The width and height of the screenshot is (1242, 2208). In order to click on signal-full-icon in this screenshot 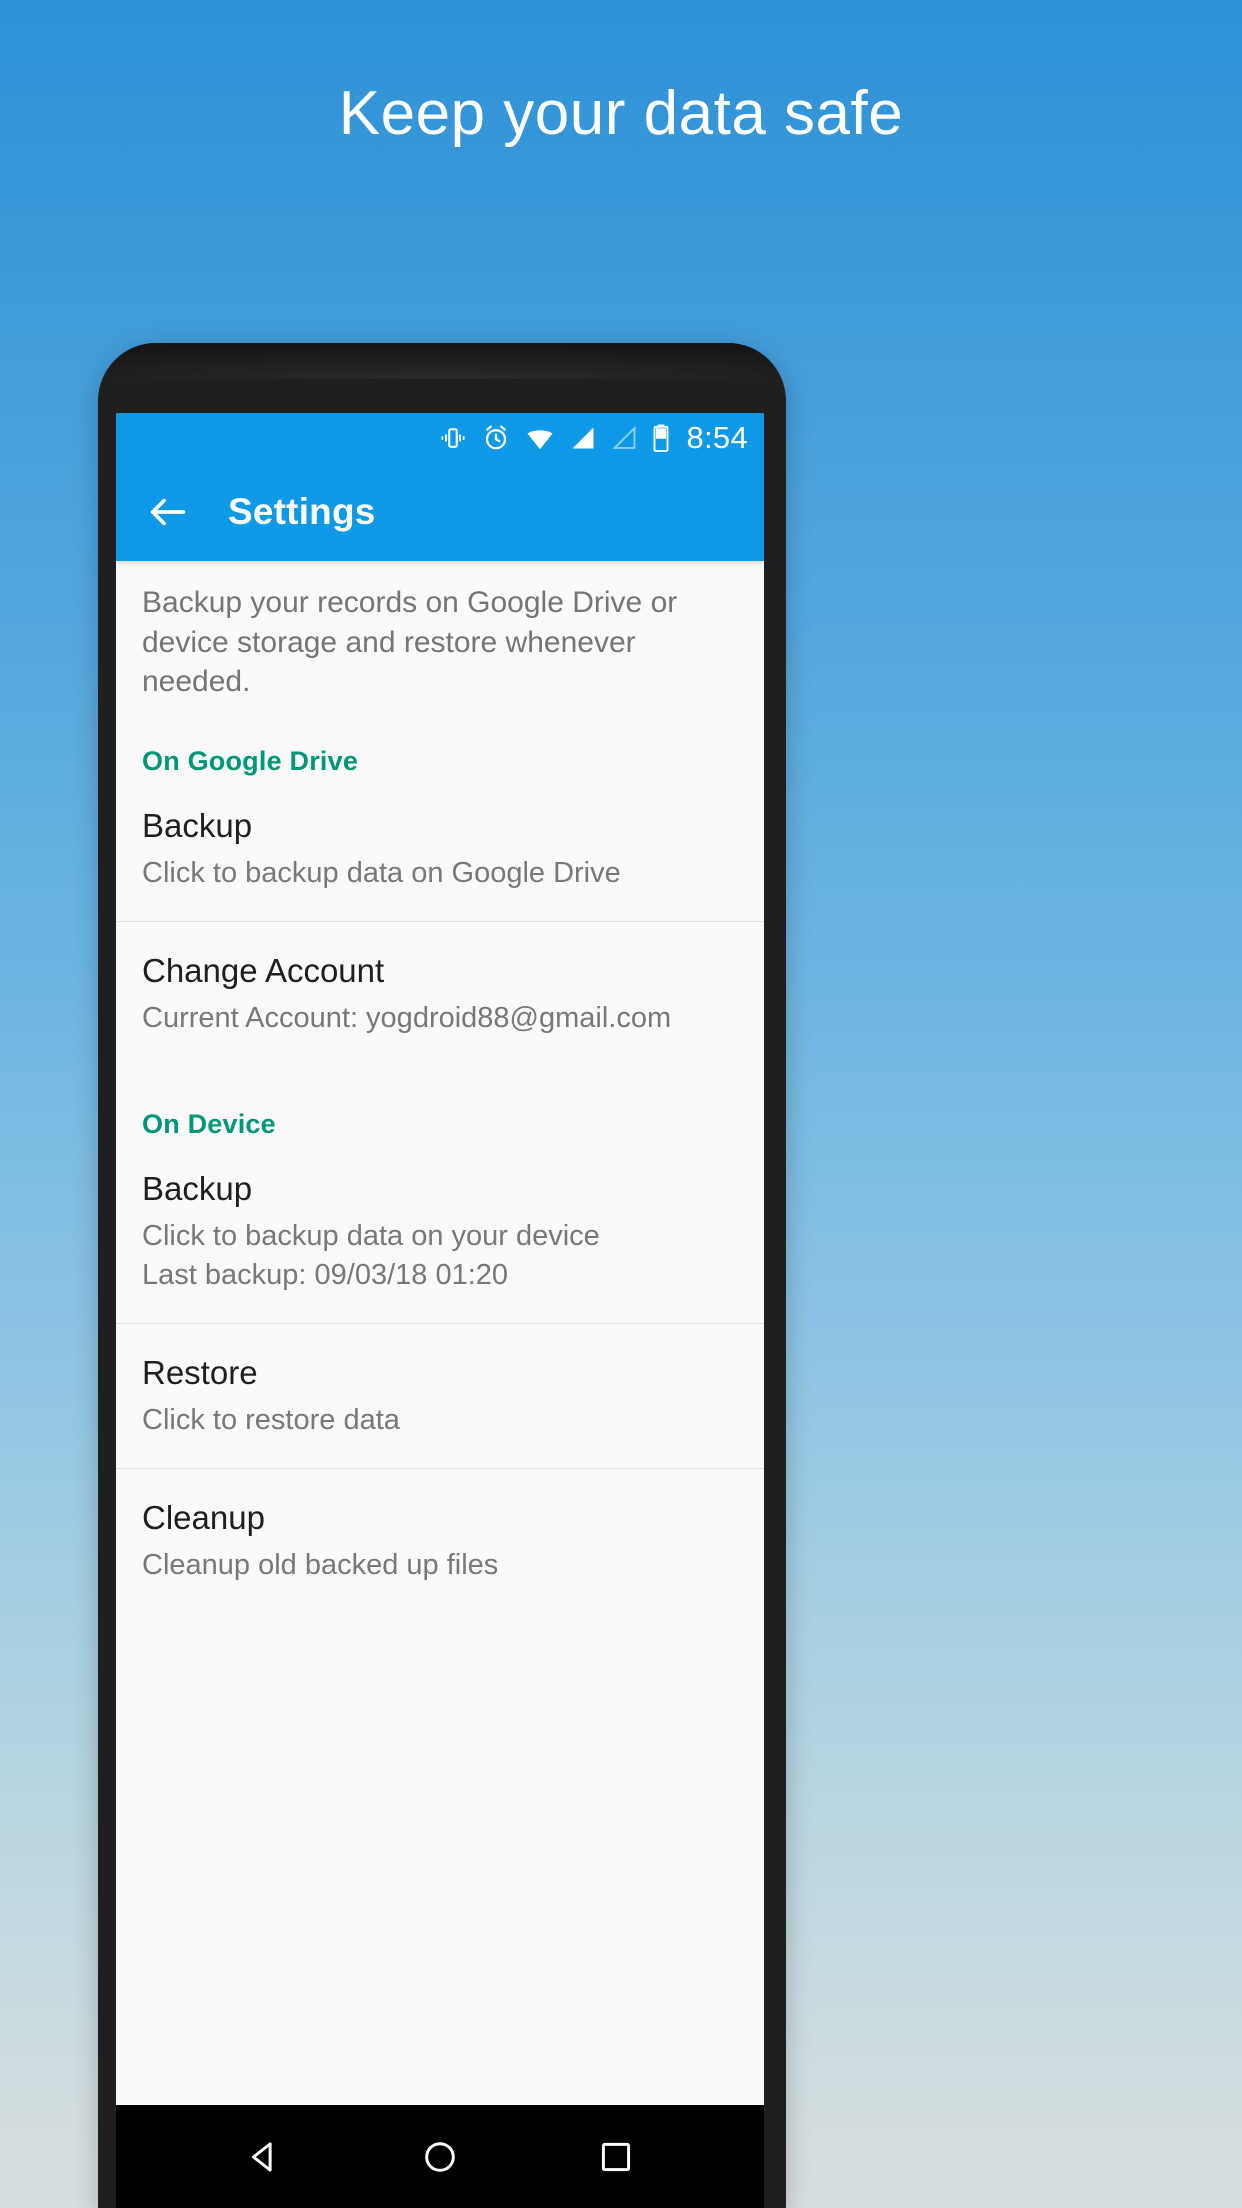, I will do `click(583, 438)`.